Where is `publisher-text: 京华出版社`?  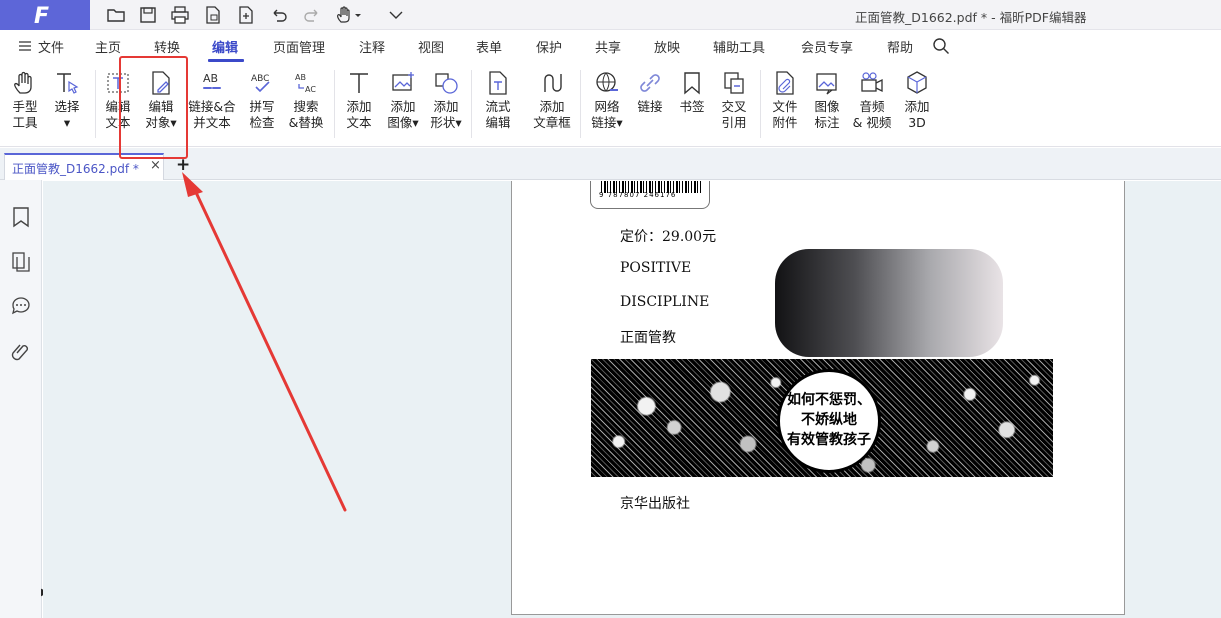 publisher-text: 京华出版社 is located at coordinates (655, 504).